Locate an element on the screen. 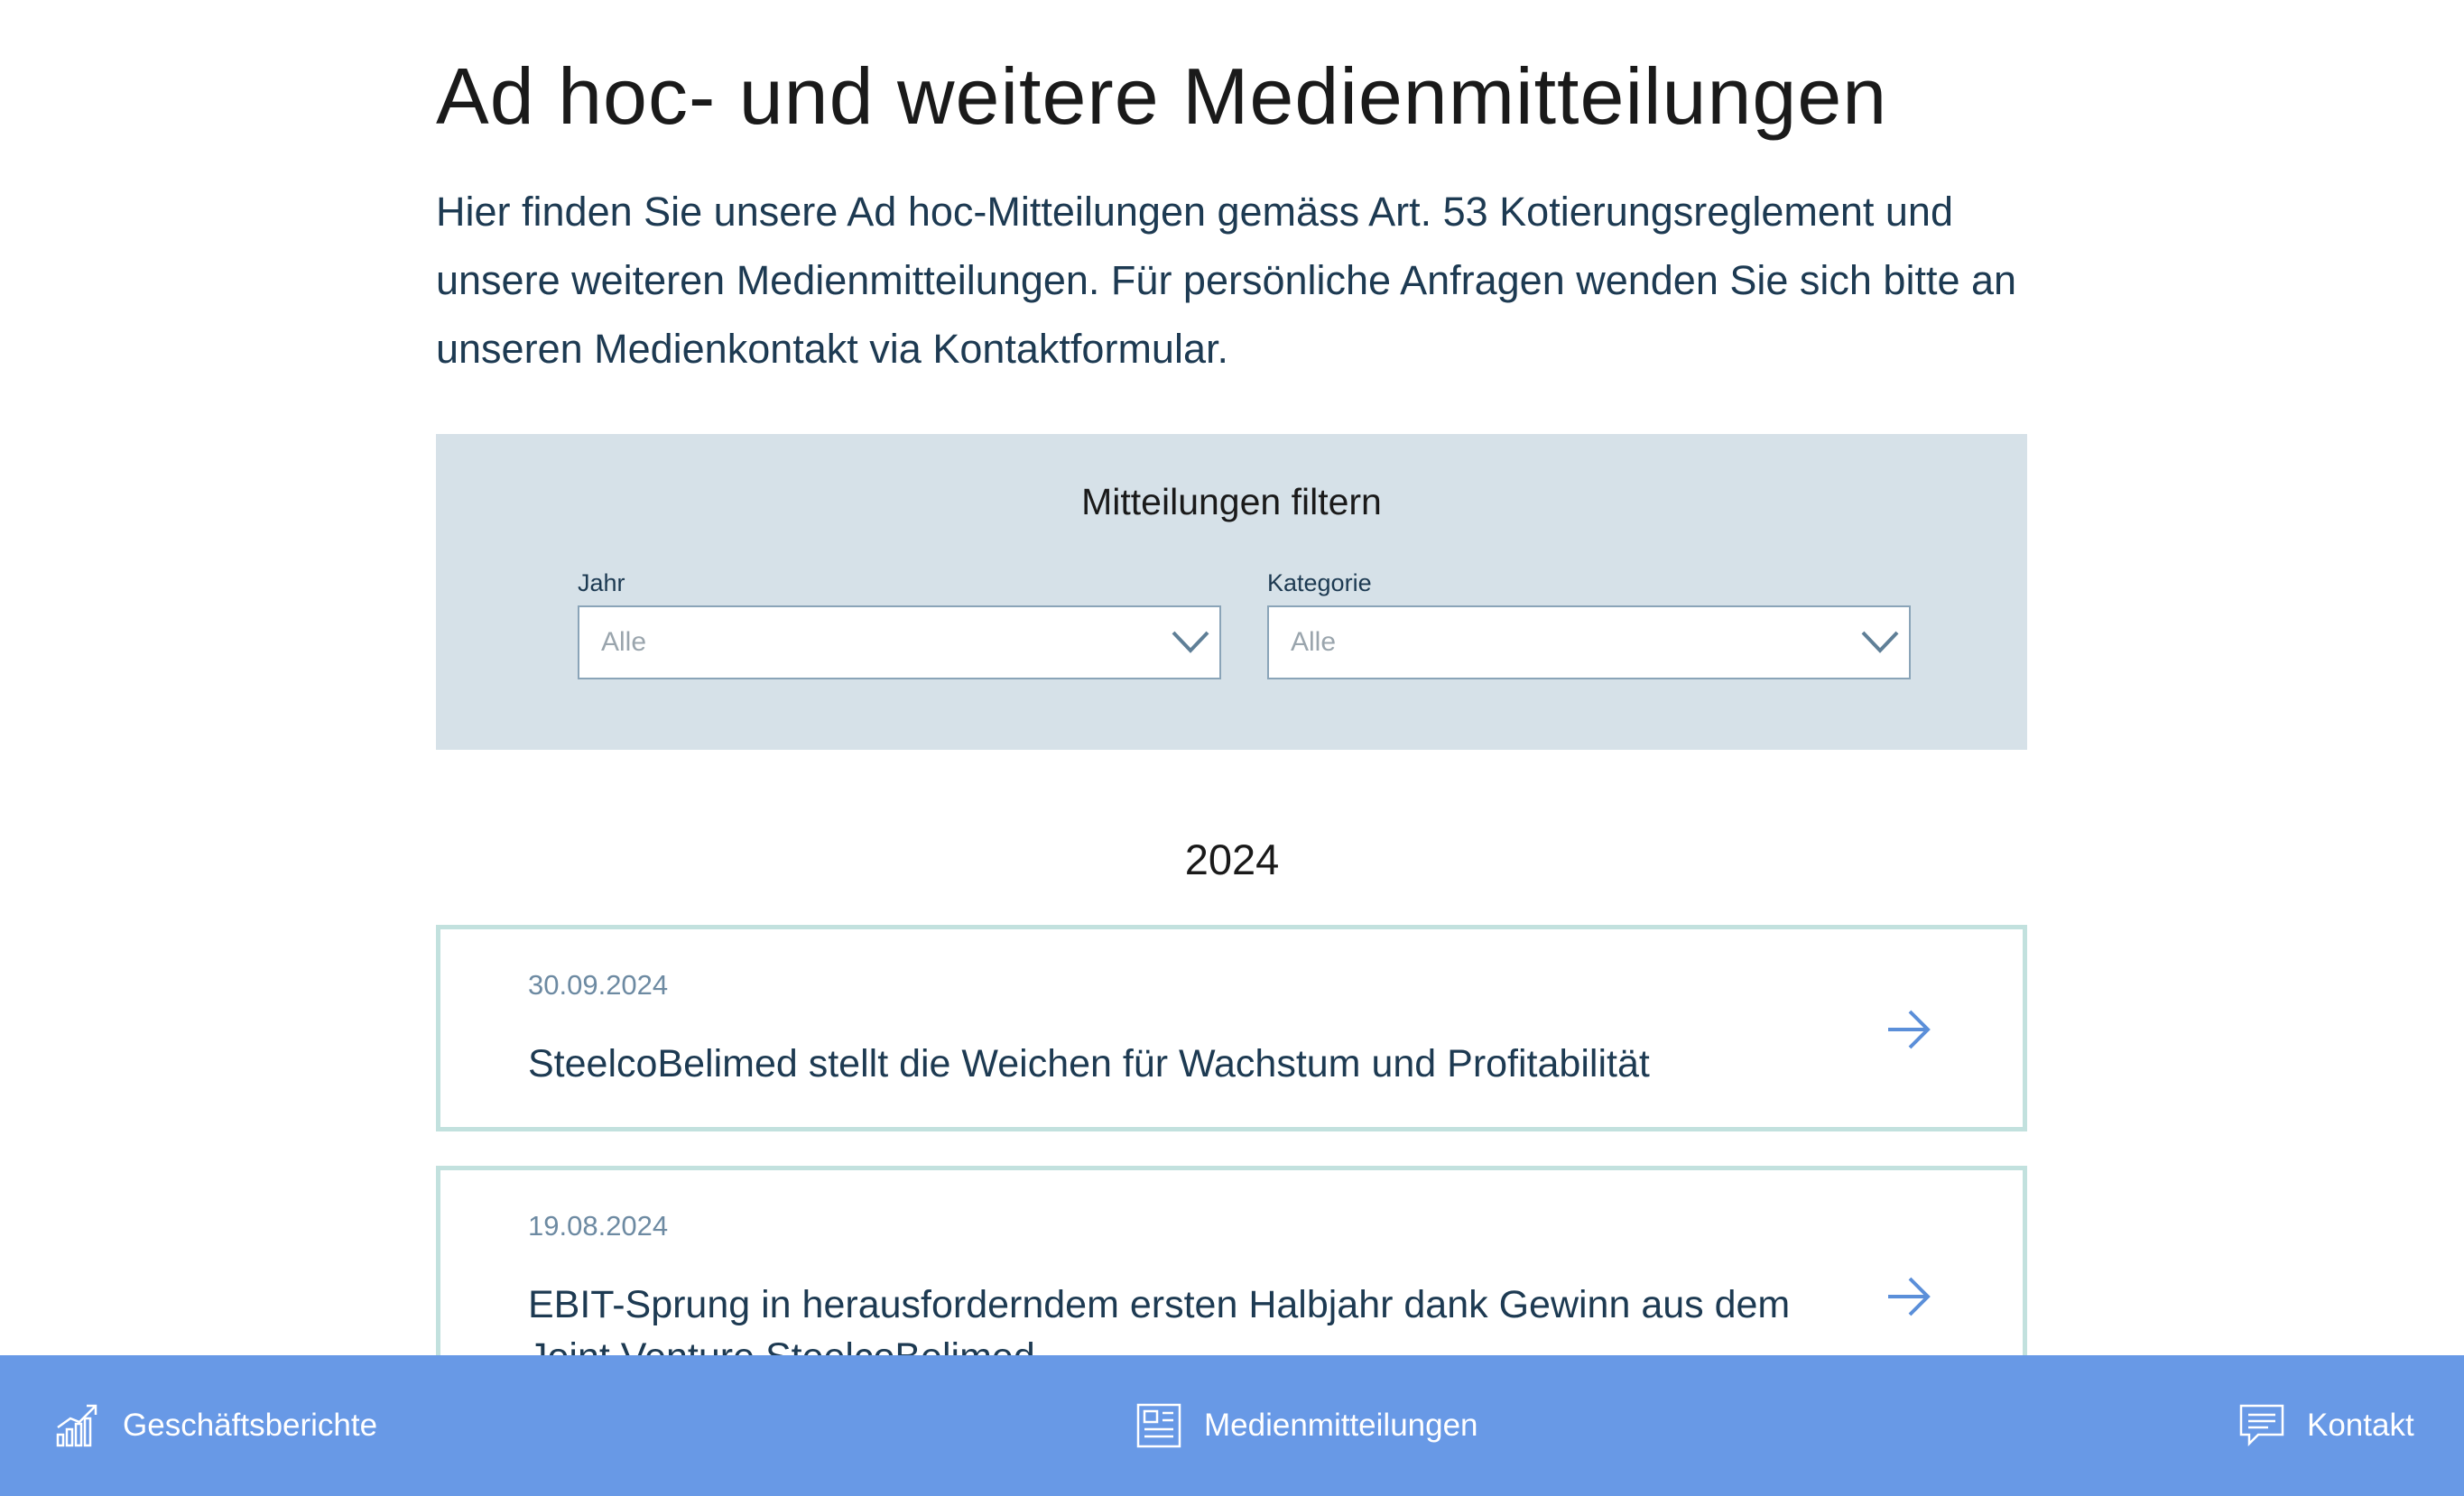 Image resolution: width=2464 pixels, height=1496 pixels. nav-label-reports: Geschäftsberichte is located at coordinates (250, 1426).